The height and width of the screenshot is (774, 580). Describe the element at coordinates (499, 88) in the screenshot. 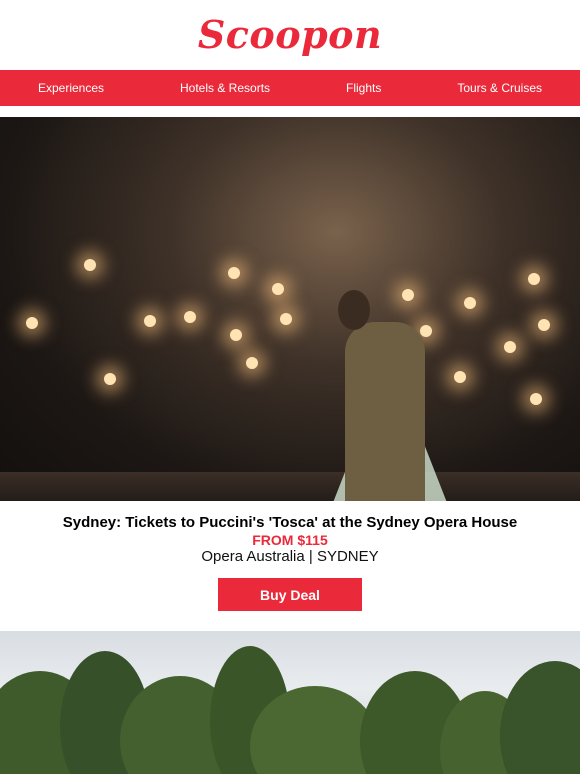

I see `nav-item-tours-cruises: Tours & Cruises` at that location.